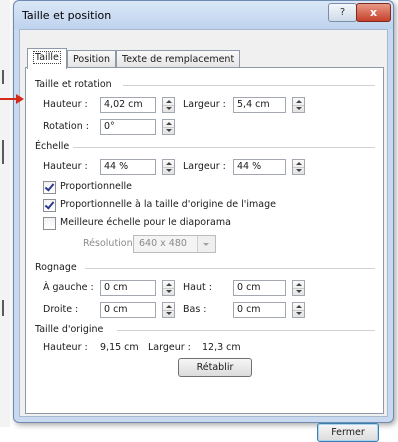 The width and height of the screenshot is (398, 442). I want to click on crop-right-input: 0 cm, so click(128, 310).